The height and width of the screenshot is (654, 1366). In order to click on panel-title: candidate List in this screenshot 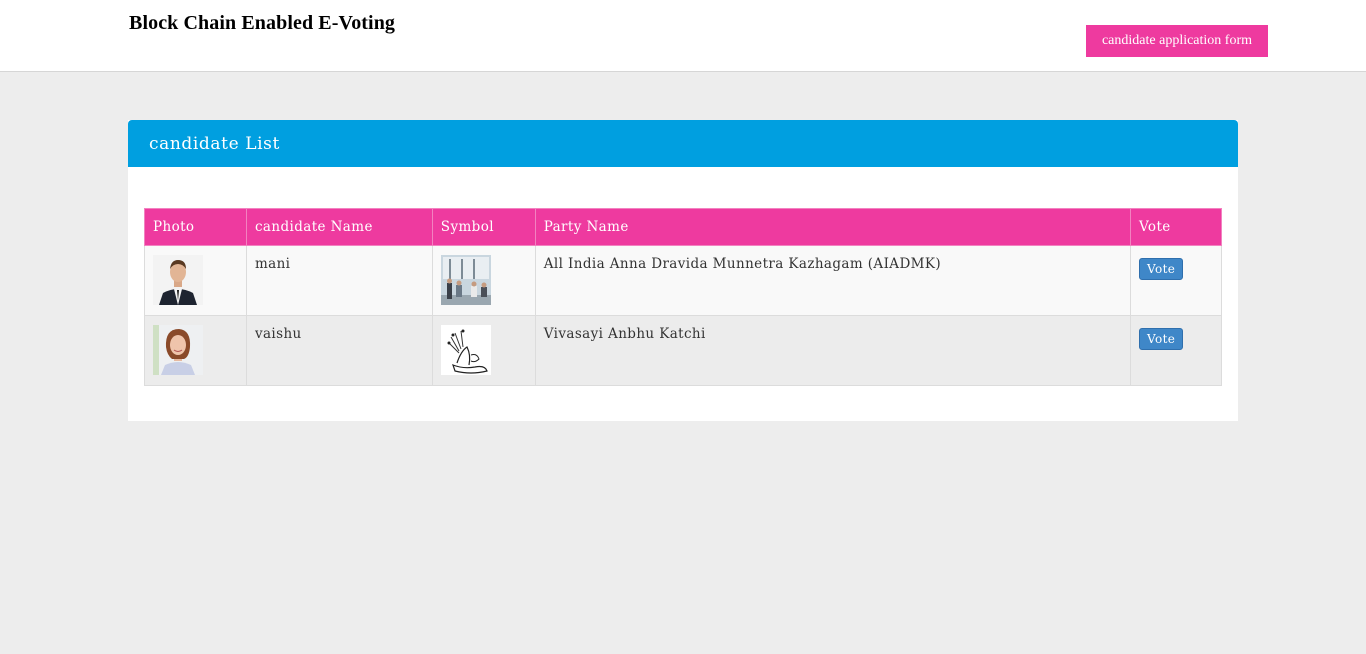, I will do `click(214, 143)`.